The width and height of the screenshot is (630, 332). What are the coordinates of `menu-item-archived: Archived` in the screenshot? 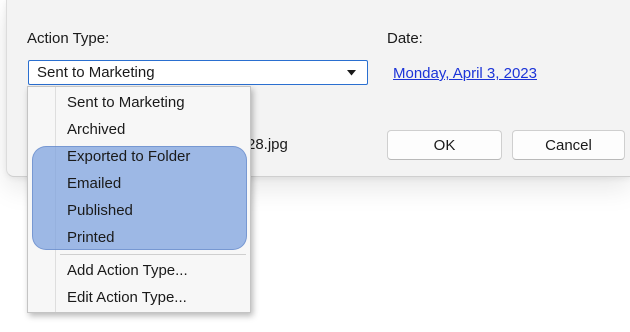 It's located at (139, 129).